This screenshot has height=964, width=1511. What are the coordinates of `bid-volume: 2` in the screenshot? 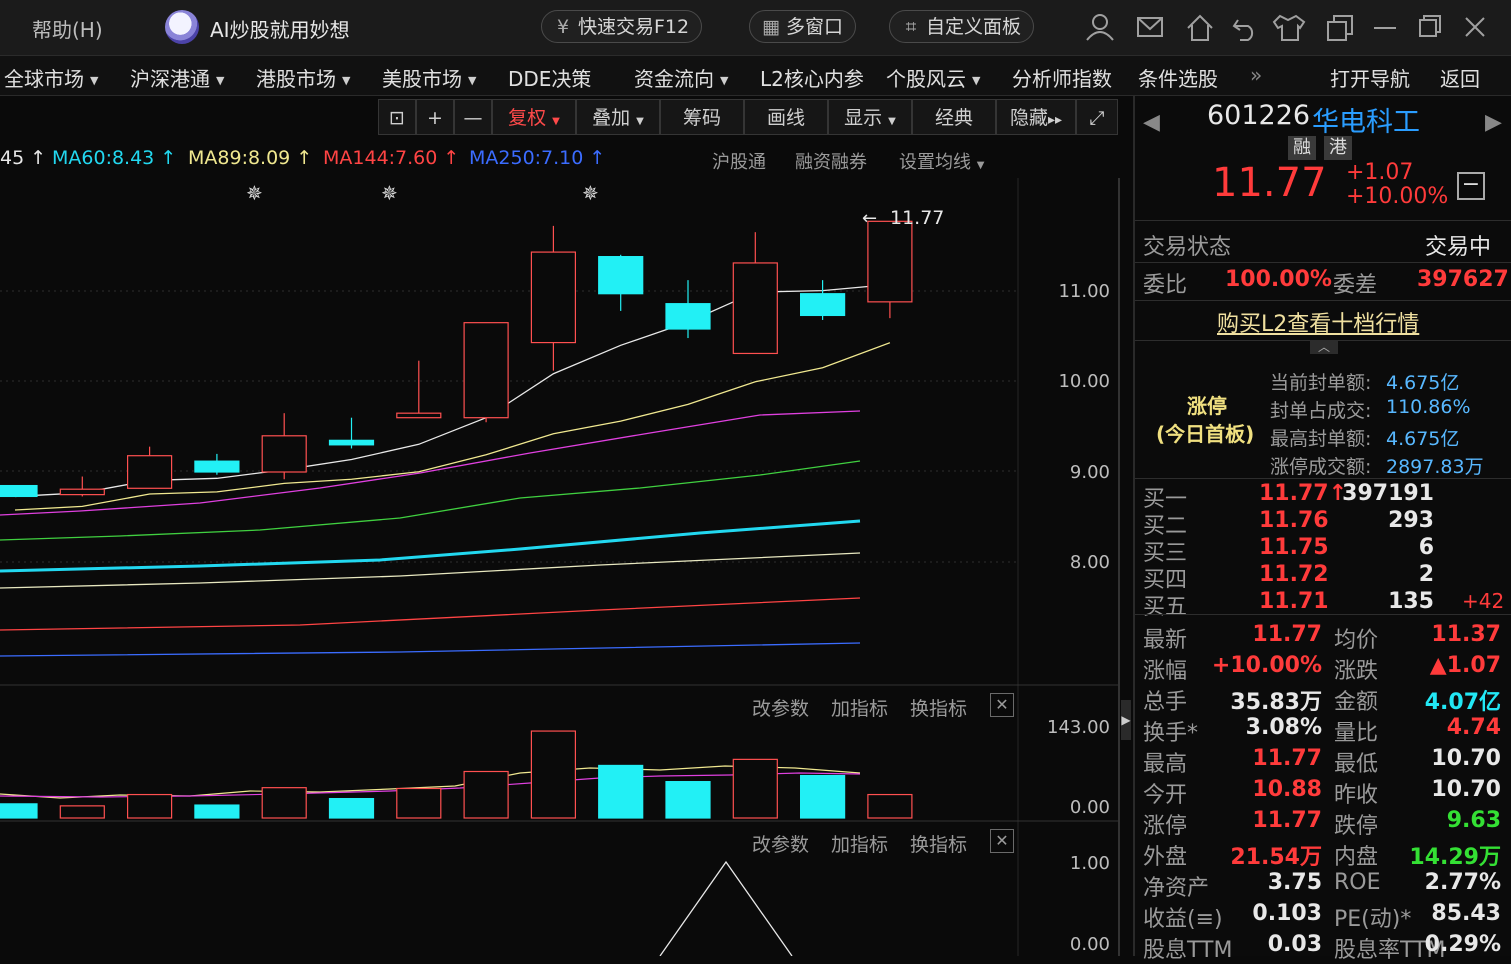 It's located at (1426, 574).